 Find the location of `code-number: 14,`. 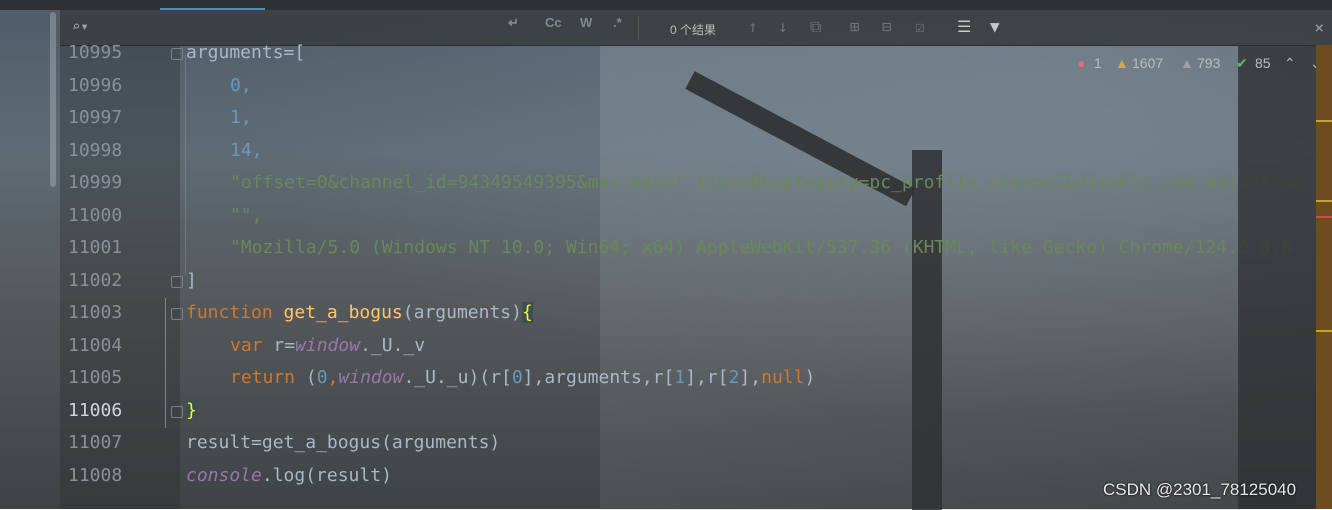

code-number: 14, is located at coordinates (246, 150).